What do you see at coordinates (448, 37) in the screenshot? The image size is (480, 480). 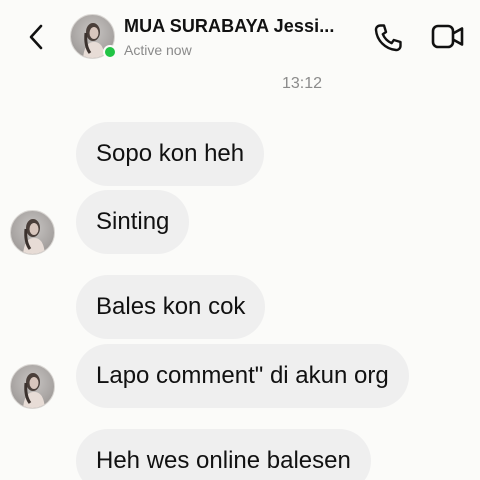 I see `video-call-icon` at bounding box center [448, 37].